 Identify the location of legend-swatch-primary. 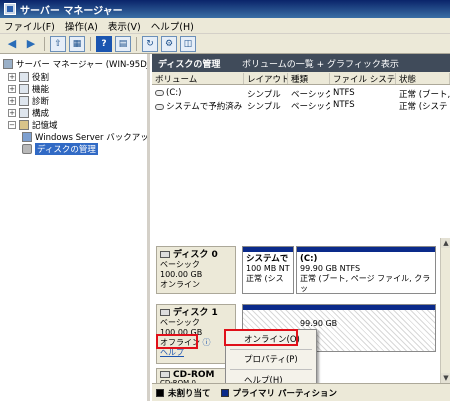
(224, 392).